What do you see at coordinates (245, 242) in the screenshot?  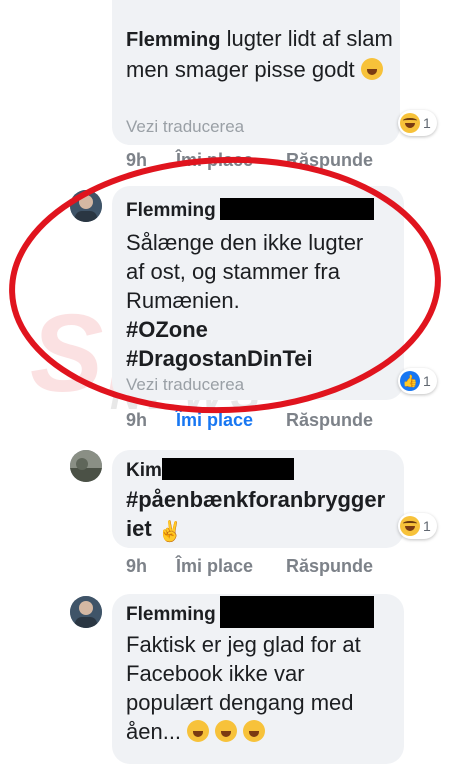 I see `comment-line: Sålænge den ikke lugter` at bounding box center [245, 242].